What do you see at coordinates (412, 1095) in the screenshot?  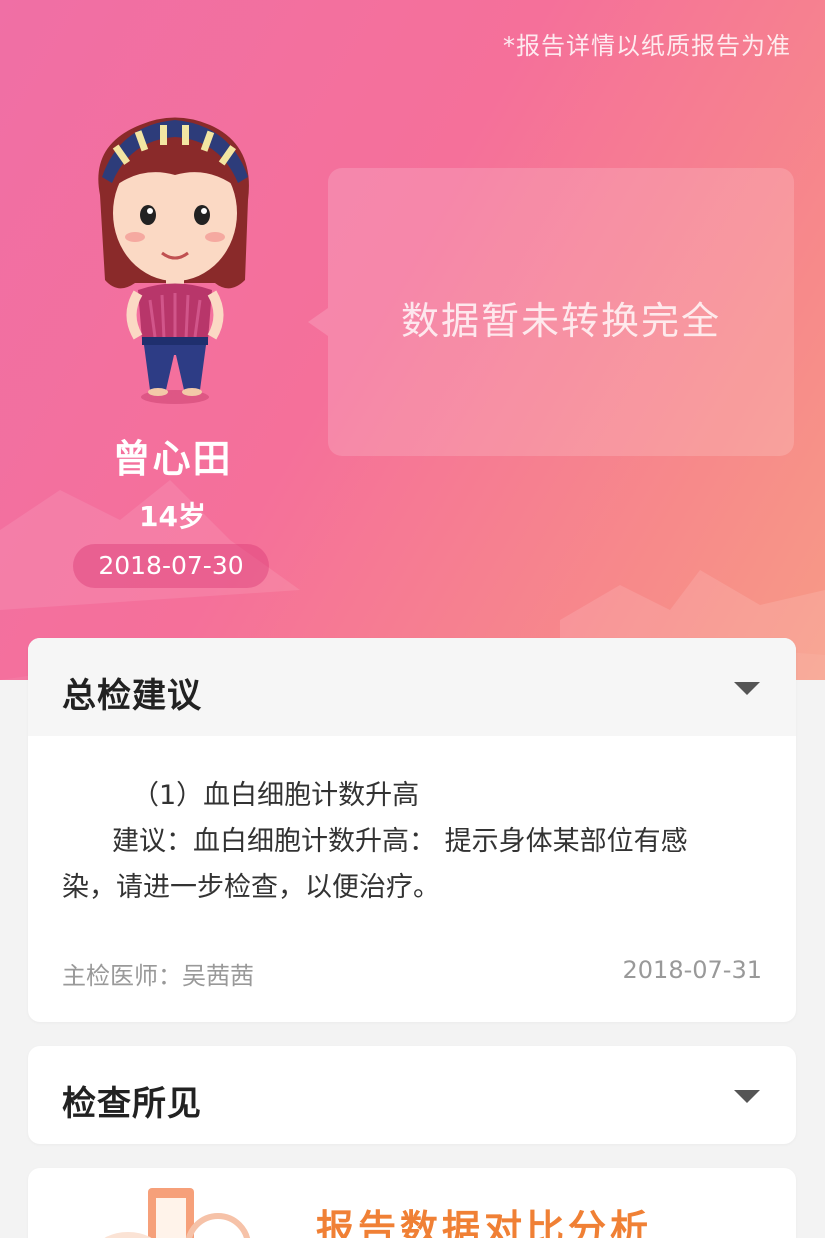 I see `exam-findings-card: 检查所见` at bounding box center [412, 1095].